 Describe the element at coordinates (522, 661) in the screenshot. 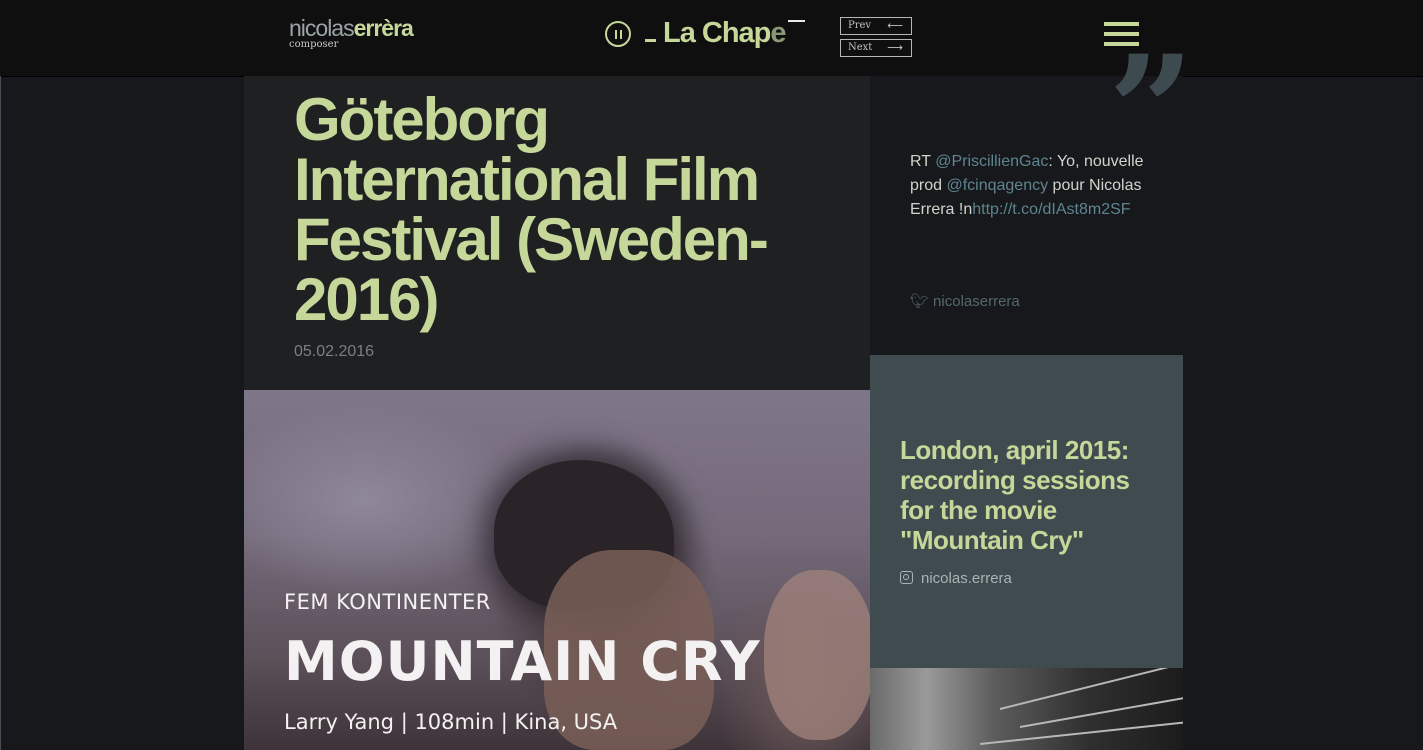

I see `poster-title: MOUNTAIN CRY` at that location.